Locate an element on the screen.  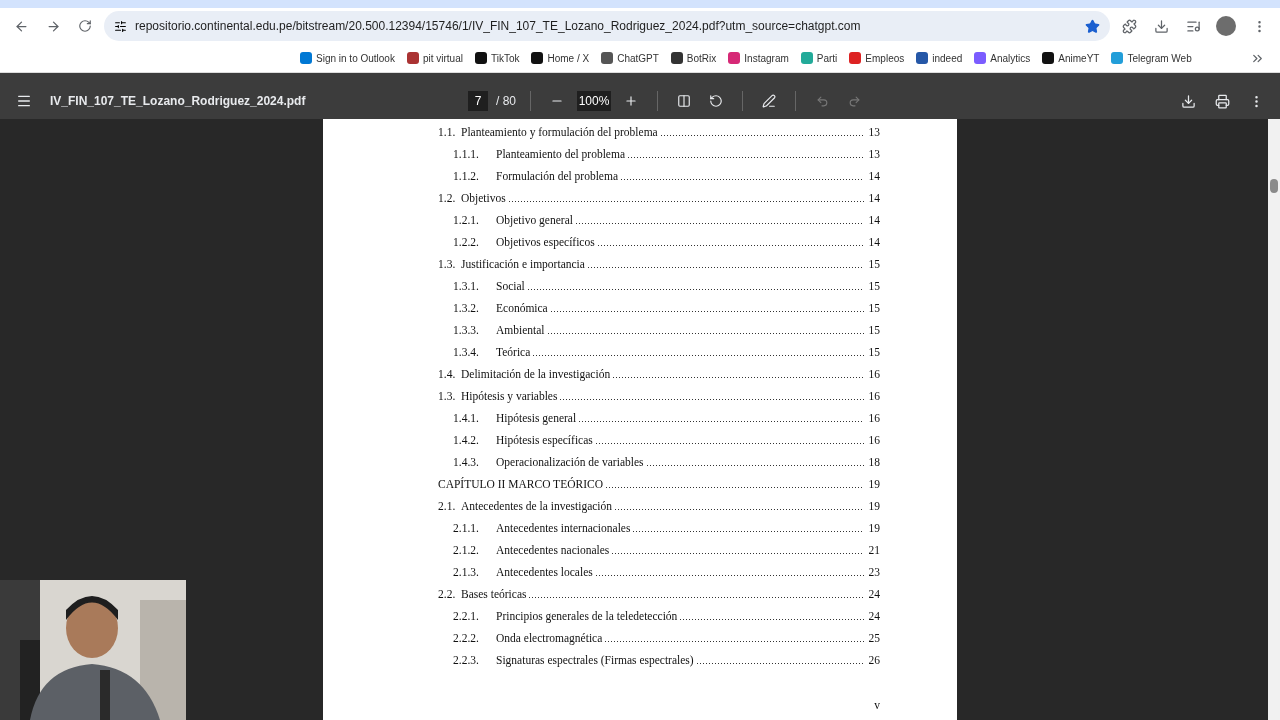
section-number: 1.2.1. is located at coordinates (466, 220).